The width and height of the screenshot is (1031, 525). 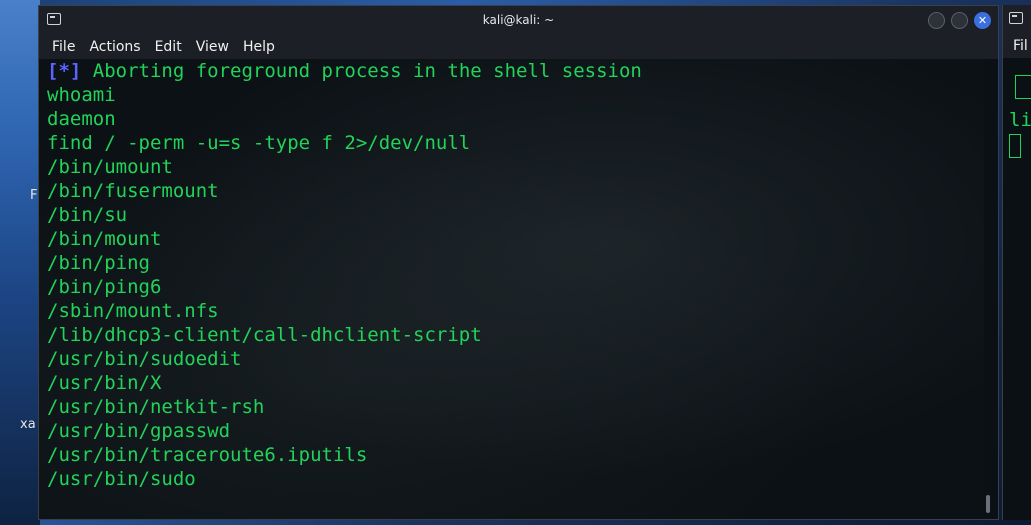 What do you see at coordinates (989, 289) in the screenshot?
I see `scrollbar` at bounding box center [989, 289].